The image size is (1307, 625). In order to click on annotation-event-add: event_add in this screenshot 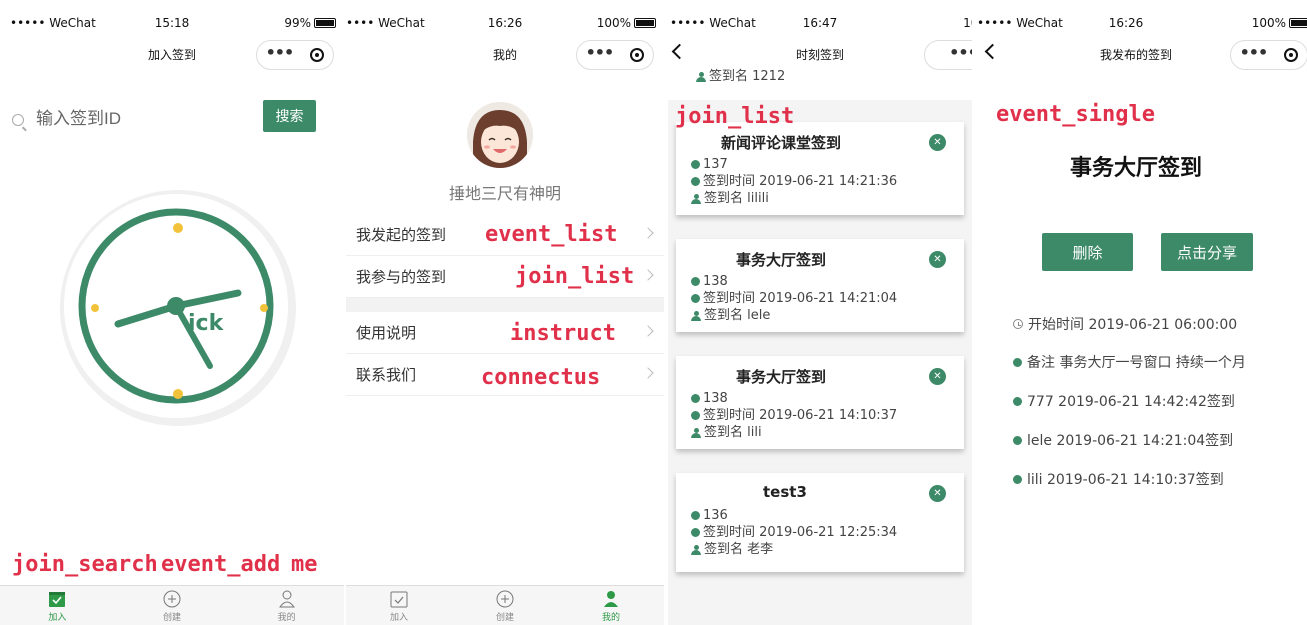, I will do `click(221, 564)`.